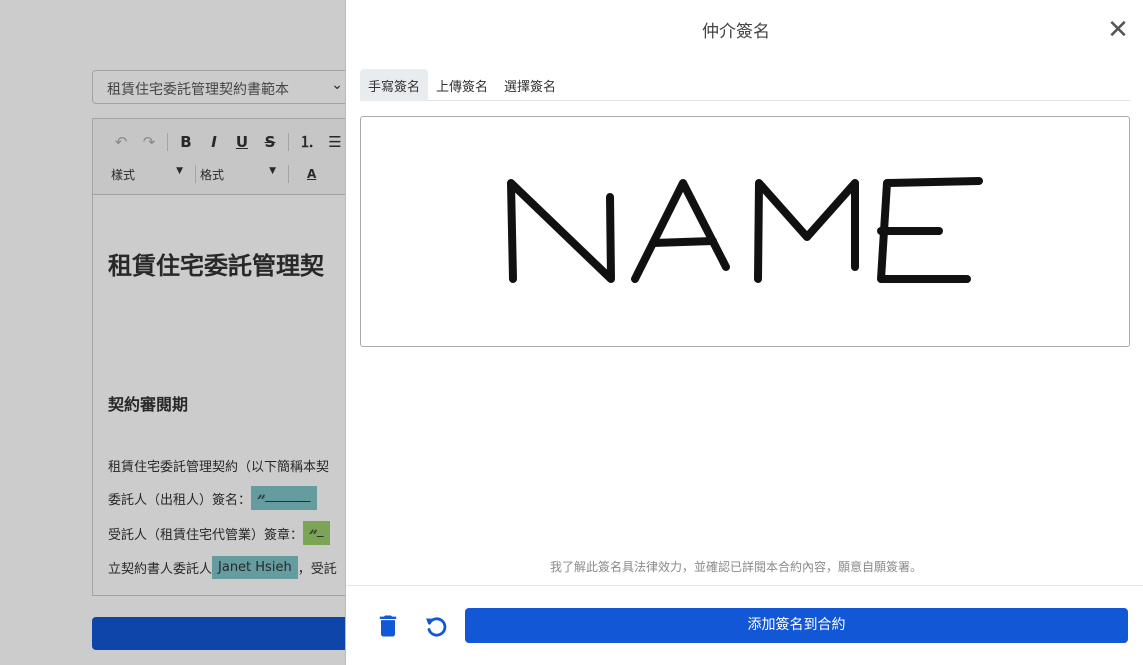 Image resolution: width=1143 pixels, height=665 pixels. I want to click on close-icon: ✕, so click(1118, 30).